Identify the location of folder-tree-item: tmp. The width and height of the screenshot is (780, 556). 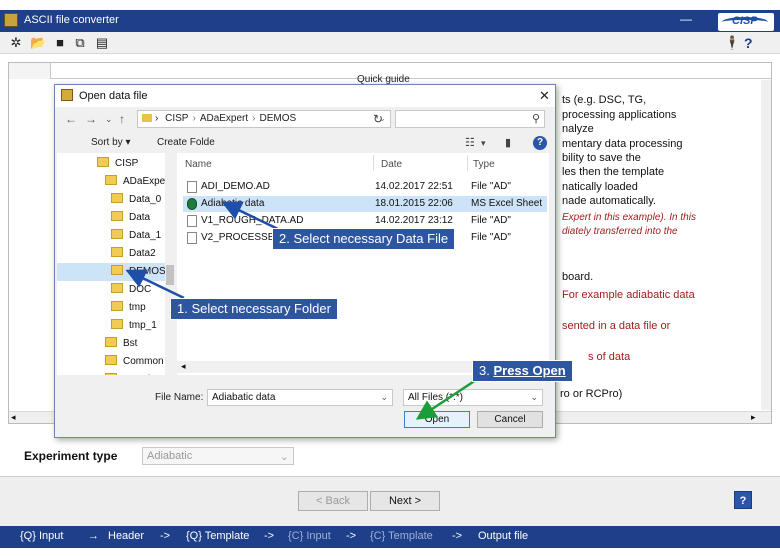
(111, 308).